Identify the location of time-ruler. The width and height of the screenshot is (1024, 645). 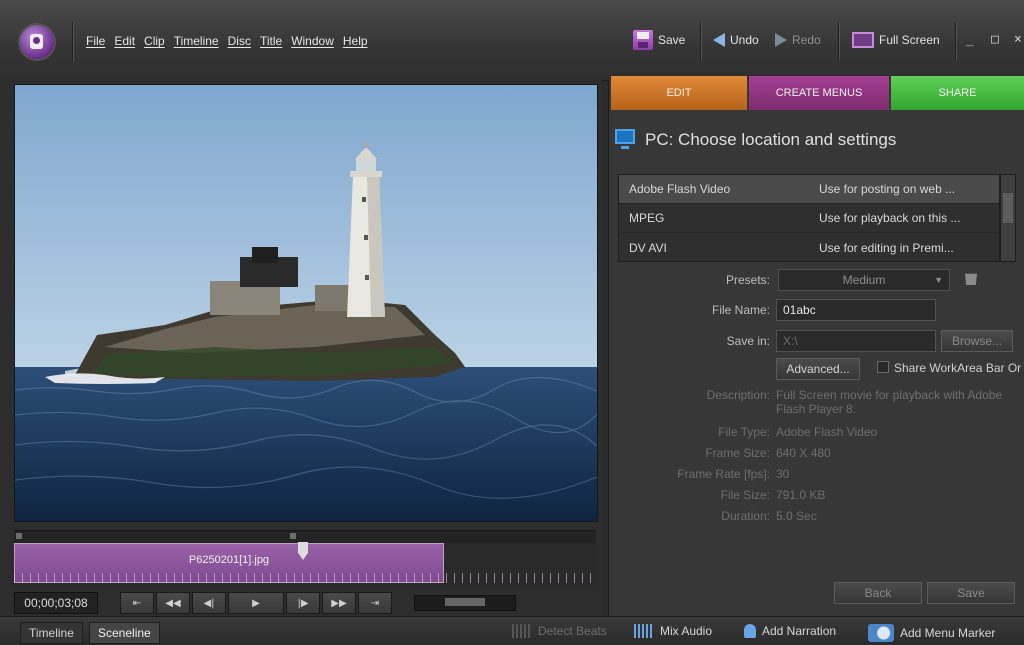
(305, 578).